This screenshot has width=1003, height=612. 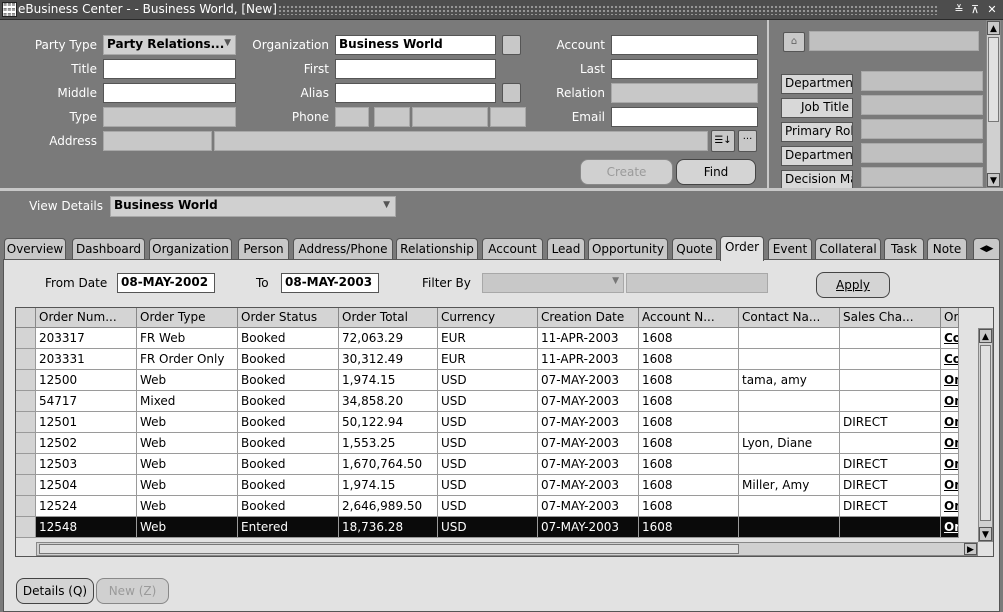 What do you see at coordinates (488, 318) in the screenshot?
I see `column-header: Currency` at bounding box center [488, 318].